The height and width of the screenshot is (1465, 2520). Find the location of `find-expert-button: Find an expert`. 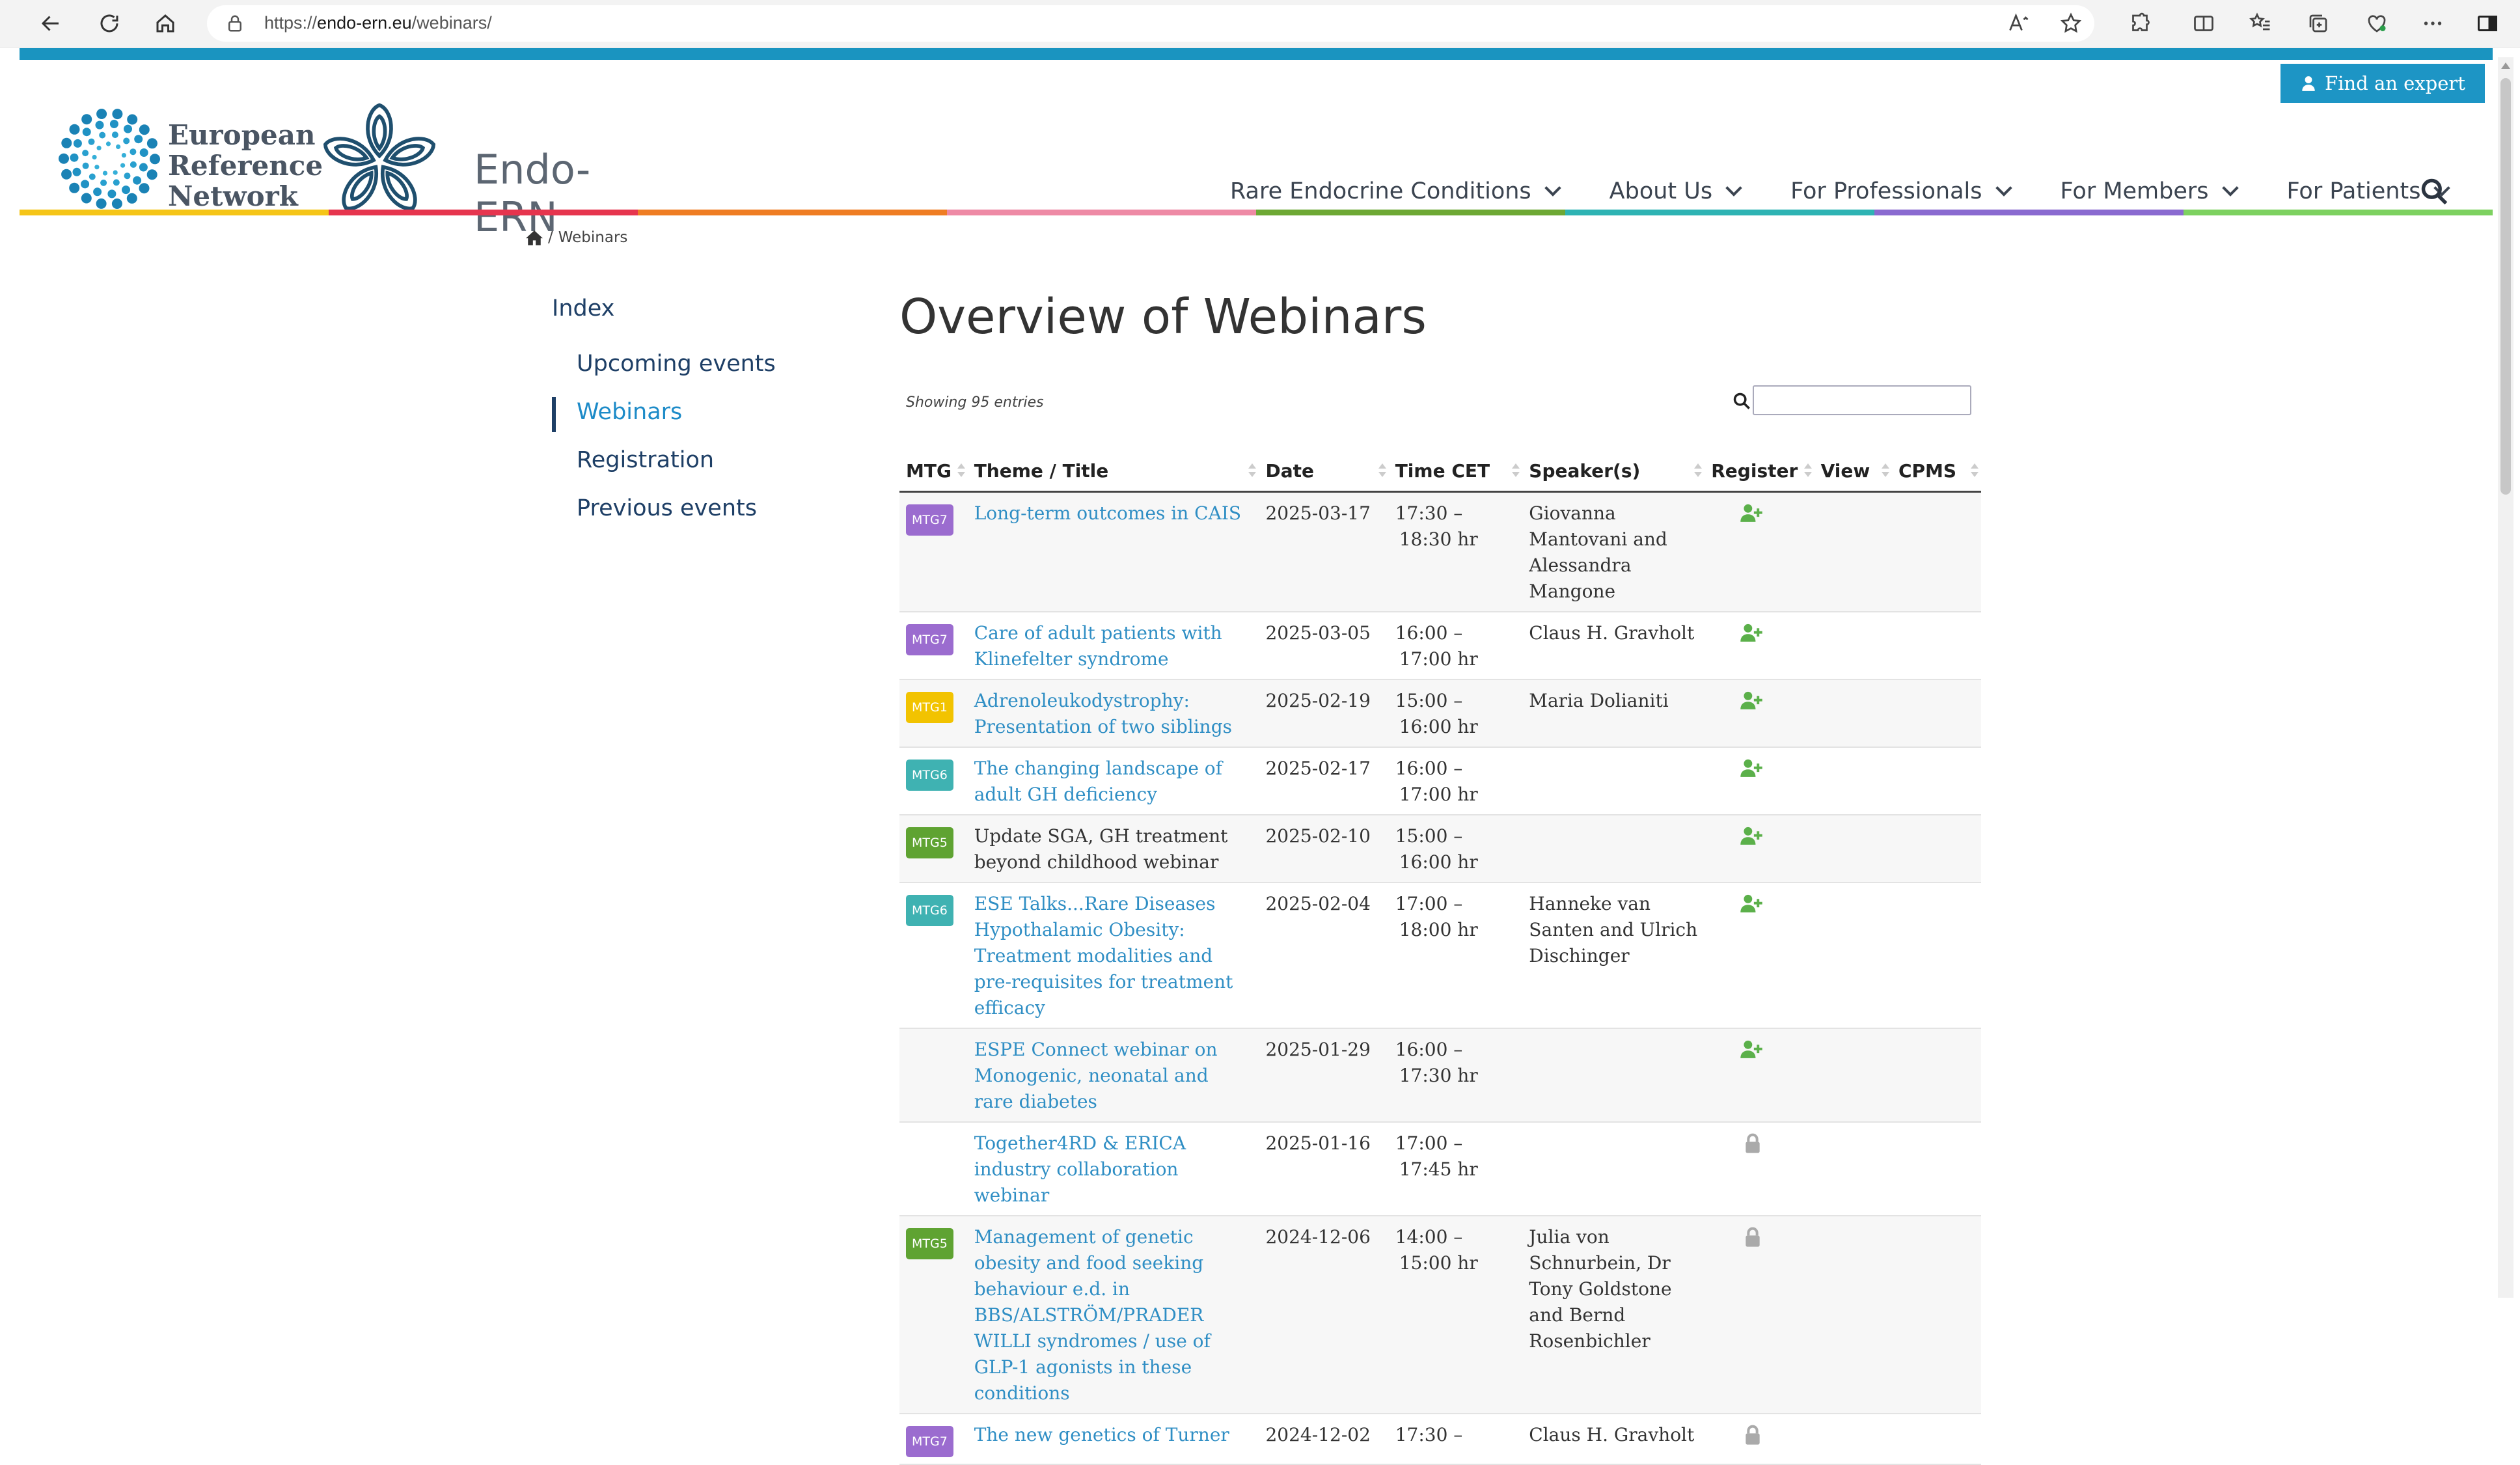

find-expert-button: Find an expert is located at coordinates (2382, 83).